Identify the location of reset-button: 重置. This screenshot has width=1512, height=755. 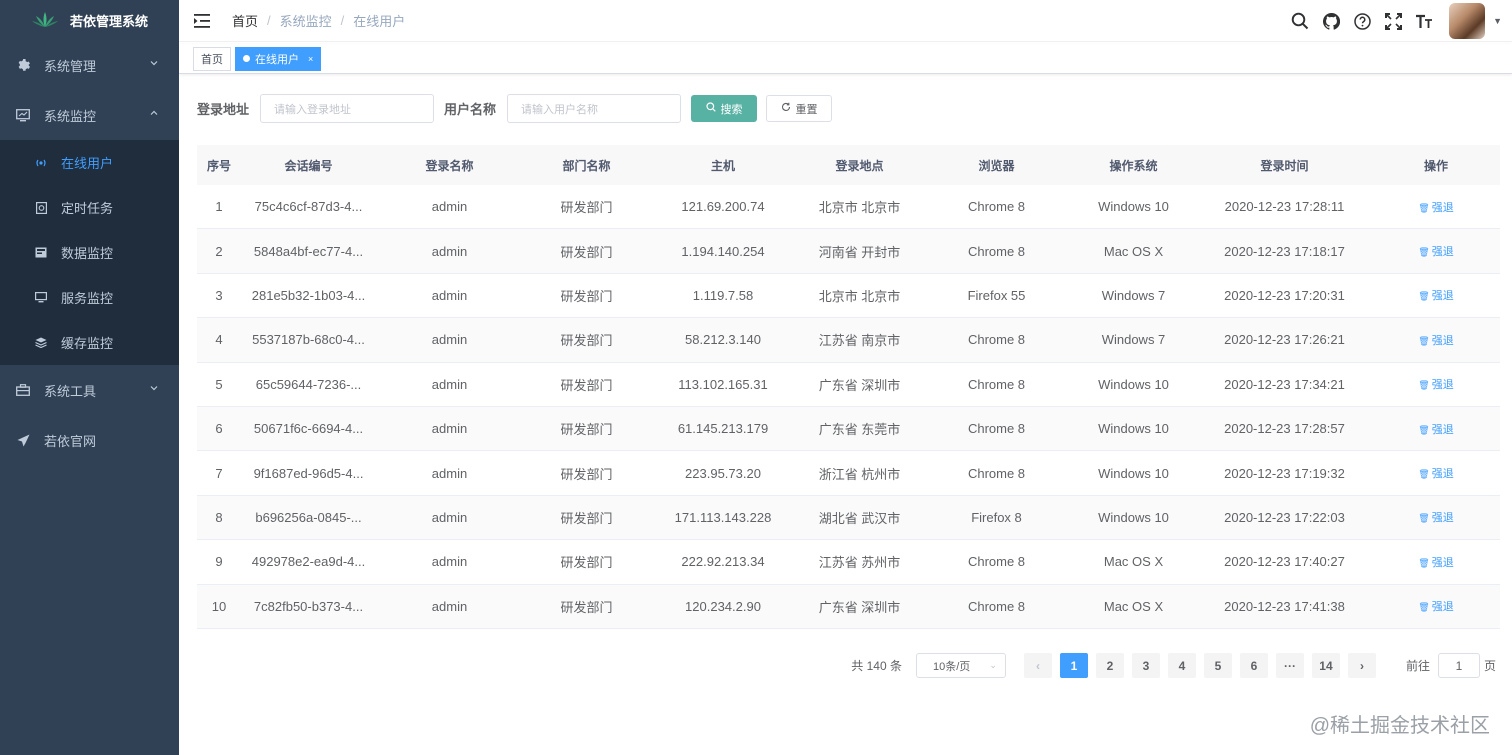
(799, 108).